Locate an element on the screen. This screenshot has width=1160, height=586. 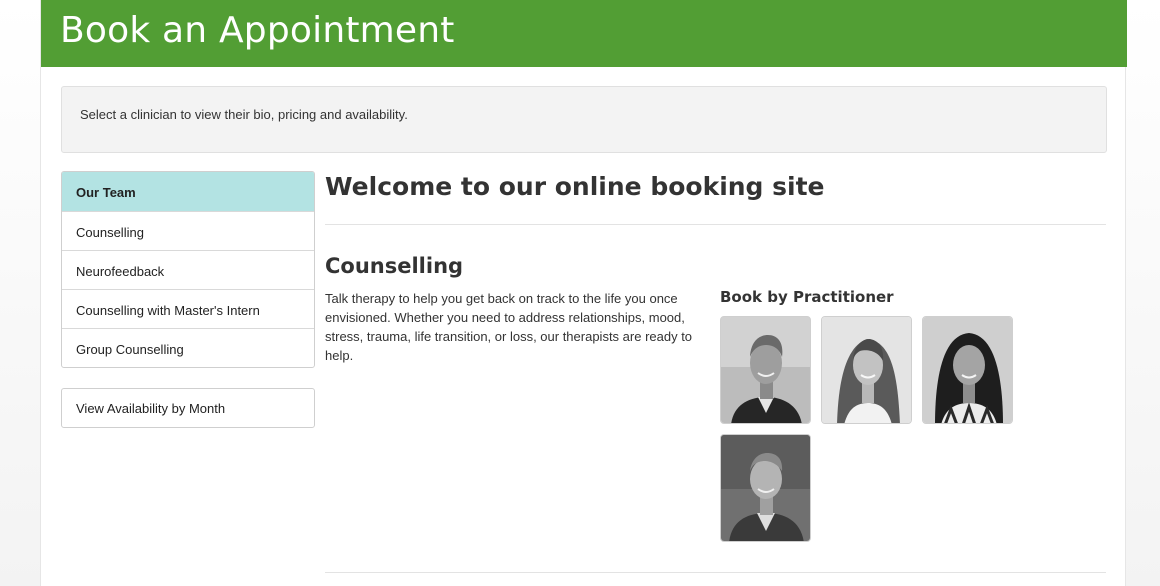
header-banner: Book an Appointment is located at coordinates (584, 33).